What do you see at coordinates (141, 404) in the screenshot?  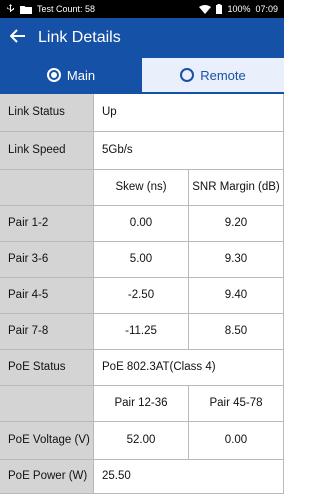 I see `poe-pair-a-header: Pair 12-36` at bounding box center [141, 404].